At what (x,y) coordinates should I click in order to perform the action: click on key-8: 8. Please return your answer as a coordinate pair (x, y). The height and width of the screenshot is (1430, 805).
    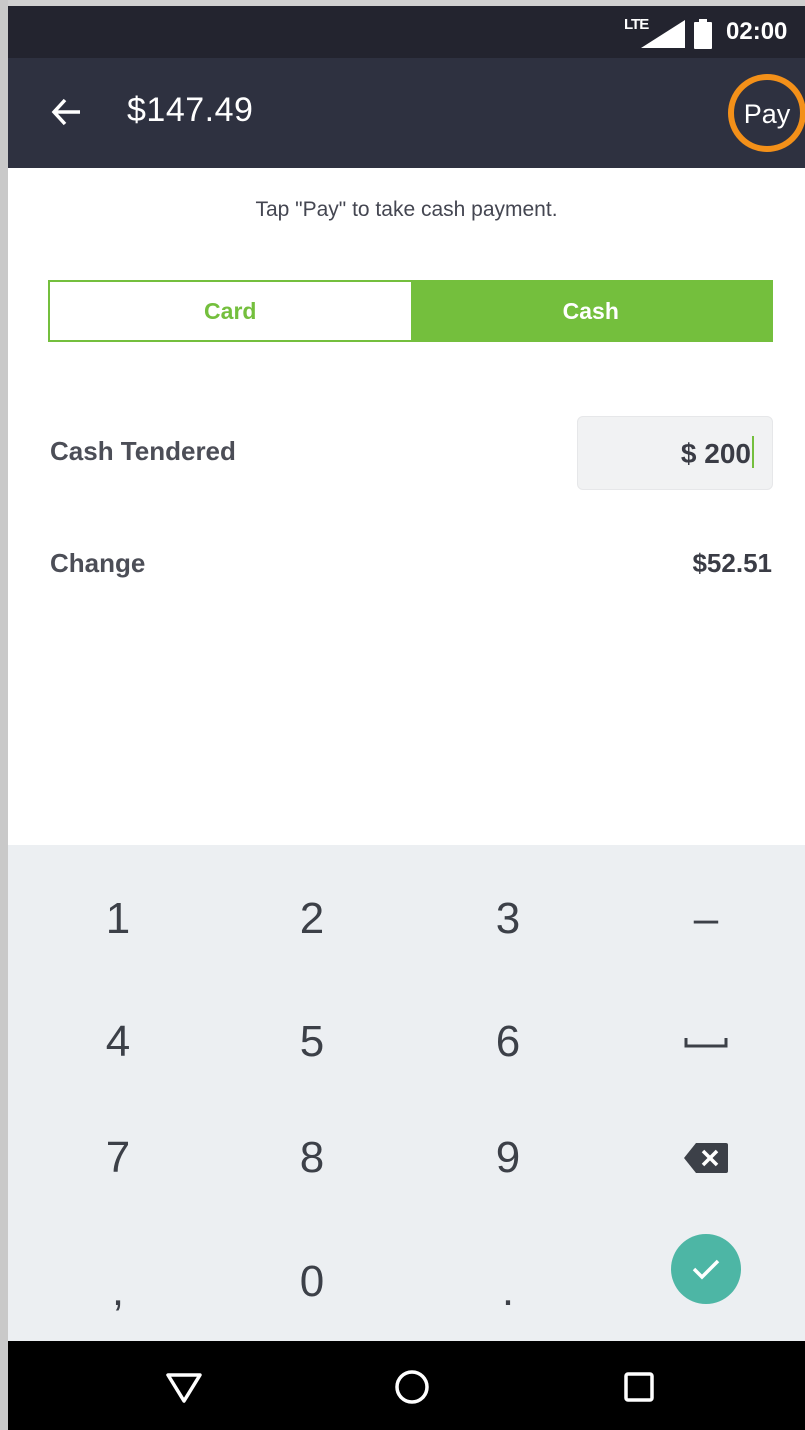
    Looking at the image, I should click on (312, 1158).